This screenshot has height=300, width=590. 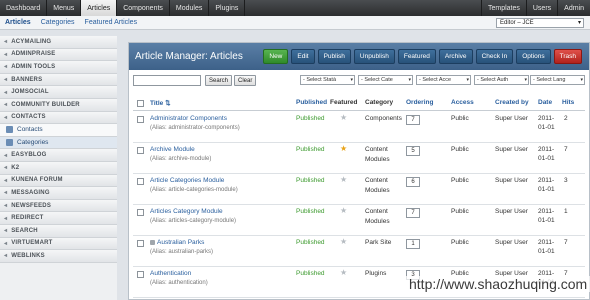 I want to click on sidebar-group-label: MESSAGING, so click(x=30, y=192).